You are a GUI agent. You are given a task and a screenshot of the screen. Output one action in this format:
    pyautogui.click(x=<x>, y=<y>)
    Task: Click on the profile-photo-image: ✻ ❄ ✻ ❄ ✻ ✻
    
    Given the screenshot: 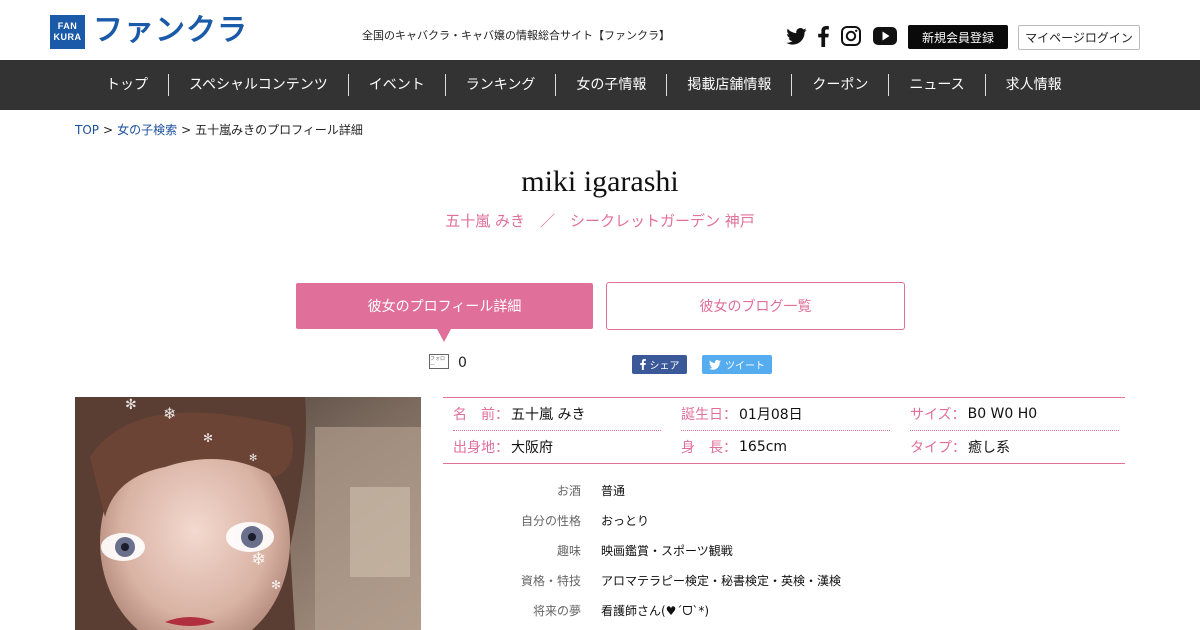 What is the action you would take?
    pyautogui.click(x=248, y=513)
    